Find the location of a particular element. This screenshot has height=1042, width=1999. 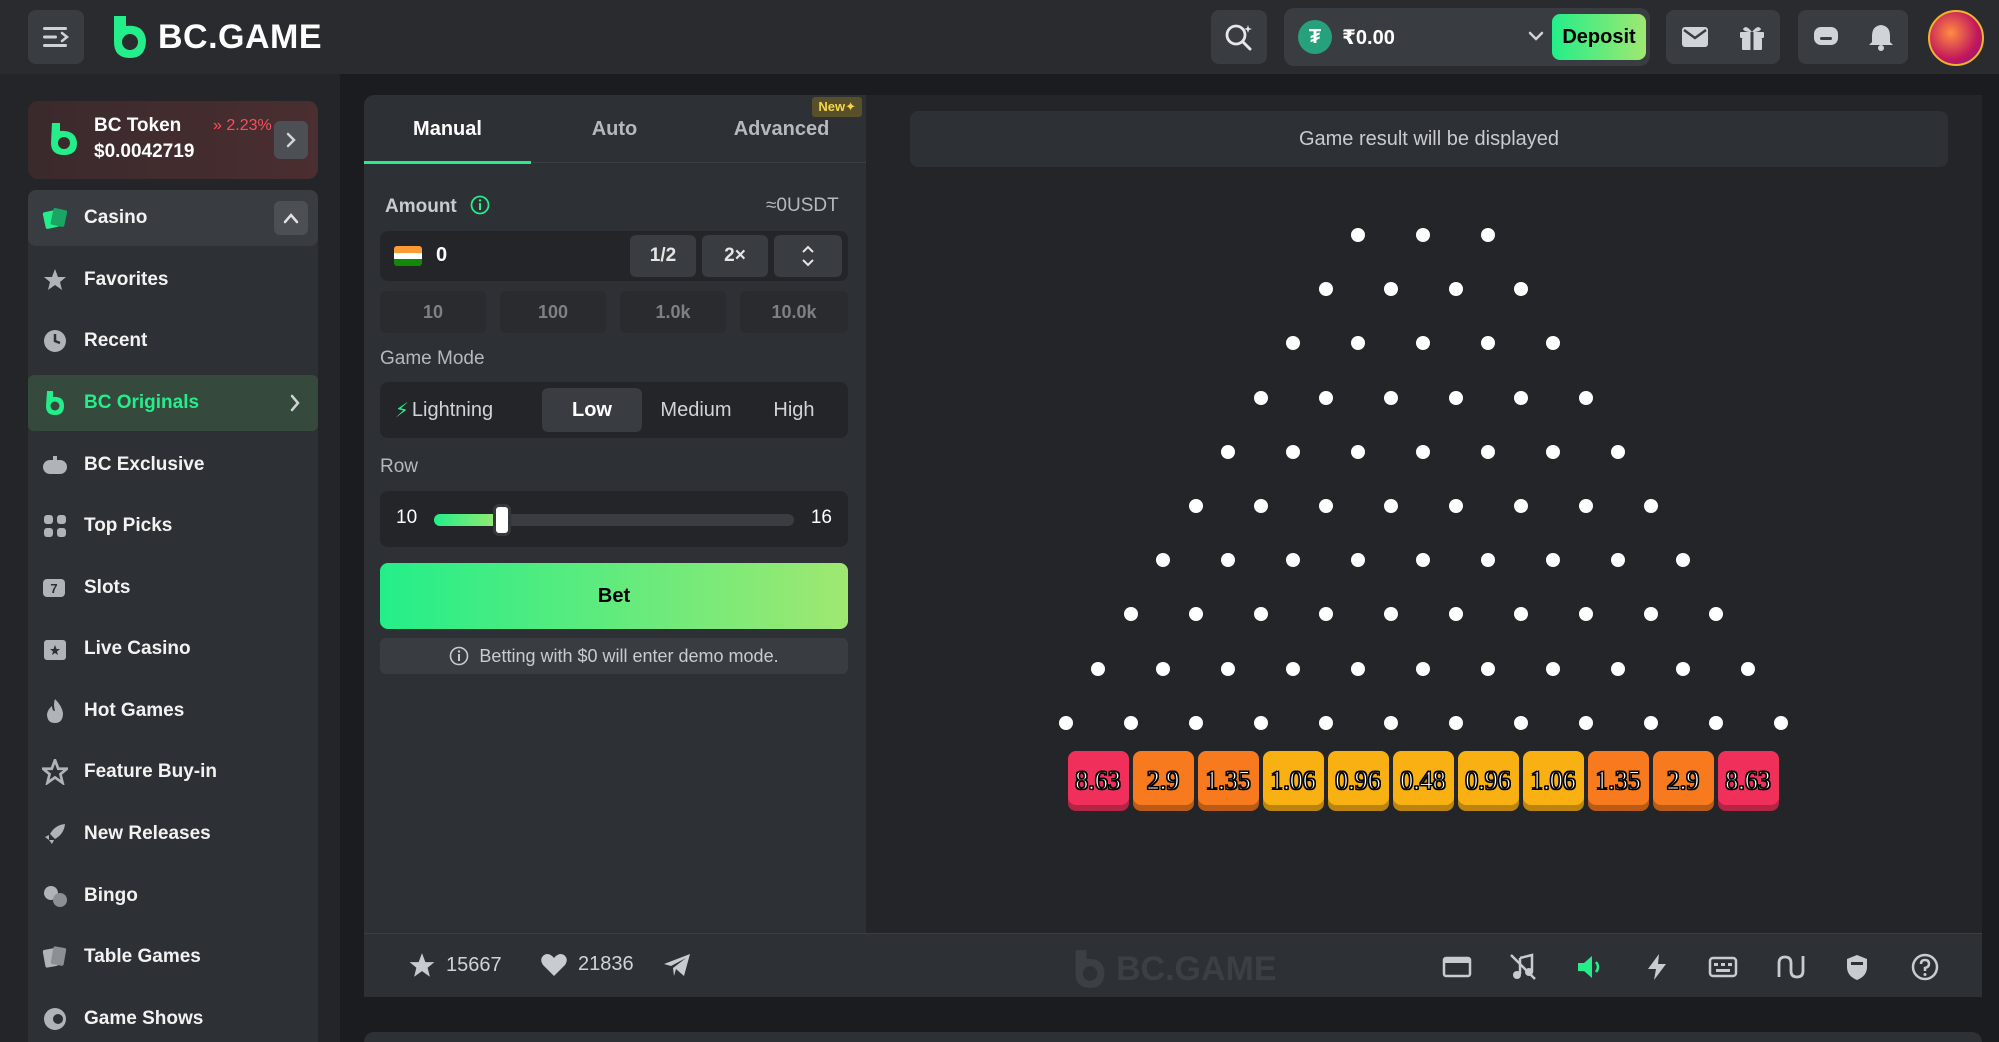

sidebar-item-bc-exclusive: BC Exclusive is located at coordinates (173, 465).